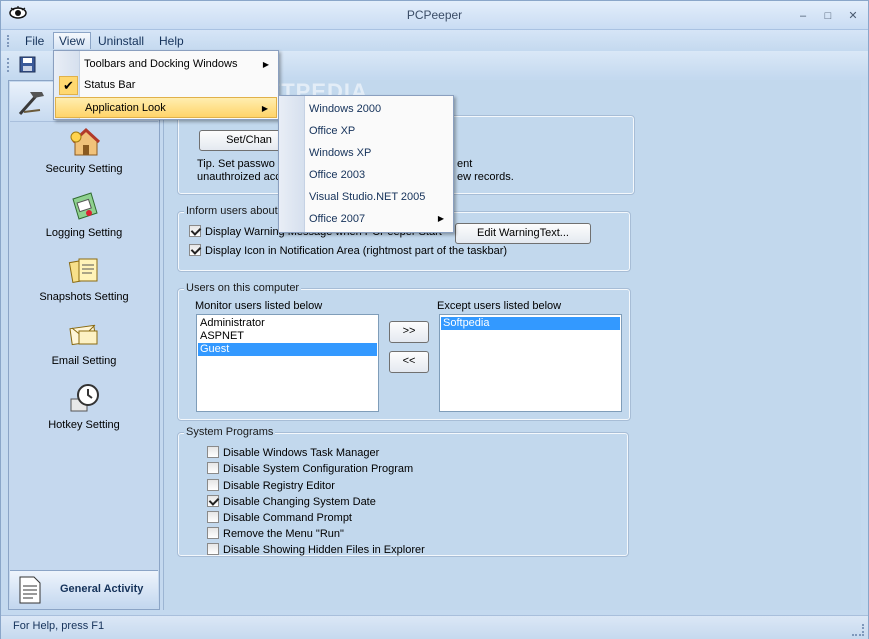 This screenshot has width=869, height=639. What do you see at coordinates (345, 109) in the screenshot?
I see `menu-item-label: Windows 2000` at bounding box center [345, 109].